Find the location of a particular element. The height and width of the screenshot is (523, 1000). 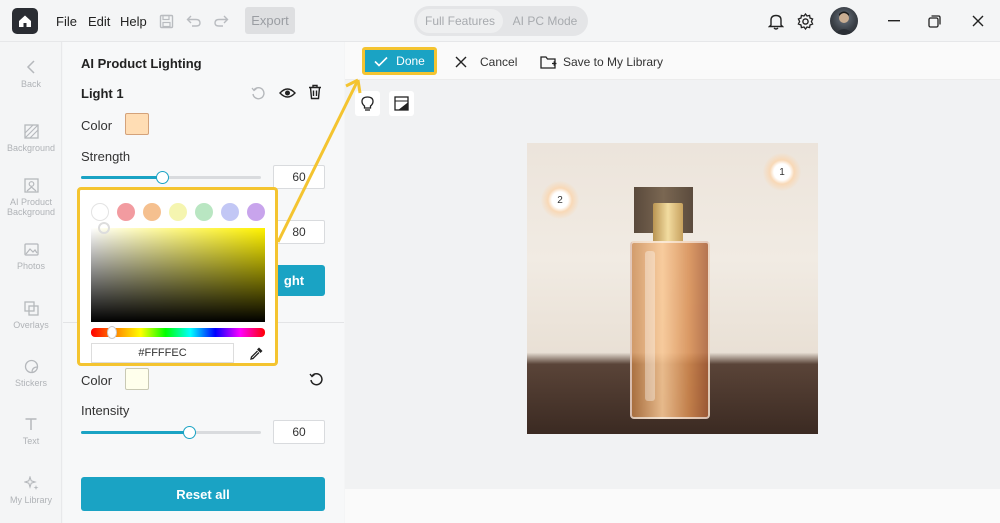

chevron-left-icon is located at coordinates (31, 67).